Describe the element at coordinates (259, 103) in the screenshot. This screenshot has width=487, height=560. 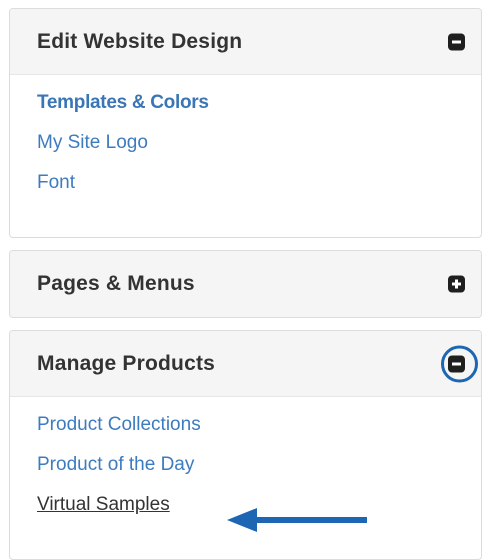
I see `link-templates-colors: Templates & Colors` at that location.